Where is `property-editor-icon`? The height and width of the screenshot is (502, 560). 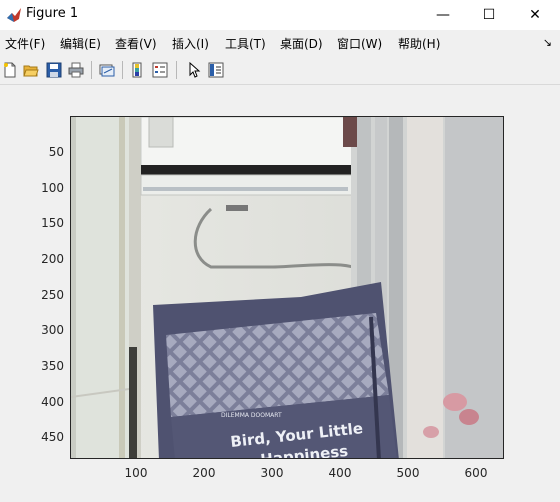
property-editor-icon is located at coordinates (216, 70).